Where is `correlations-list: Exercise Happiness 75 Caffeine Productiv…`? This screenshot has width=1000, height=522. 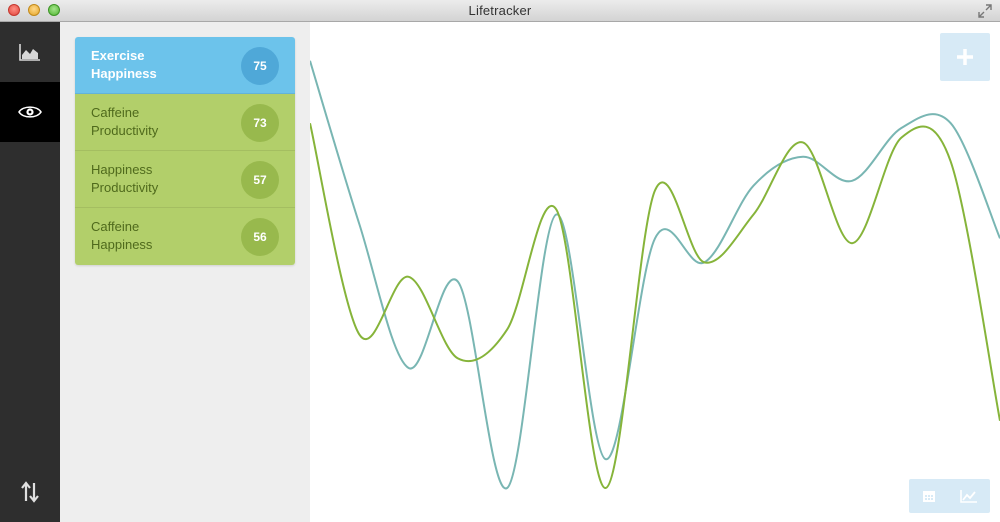
correlations-list: Exercise Happiness 75 Caffeine Productiv… is located at coordinates (185, 151).